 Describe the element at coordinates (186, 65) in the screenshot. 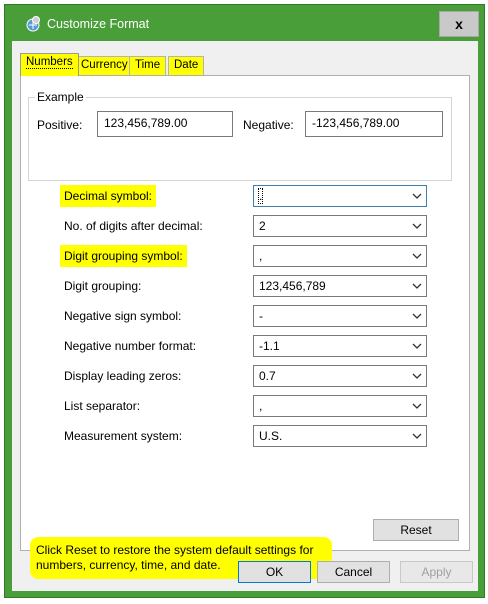

I see `tab-date: Date` at that location.